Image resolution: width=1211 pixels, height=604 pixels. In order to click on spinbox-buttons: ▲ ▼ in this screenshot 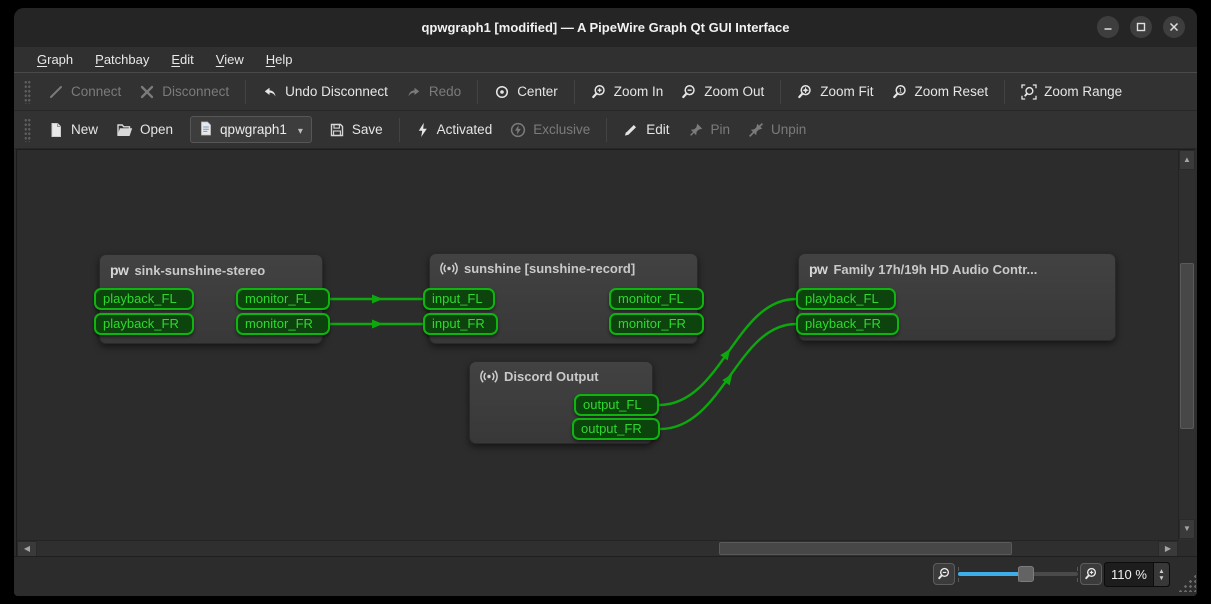, I will do `click(1161, 574)`.